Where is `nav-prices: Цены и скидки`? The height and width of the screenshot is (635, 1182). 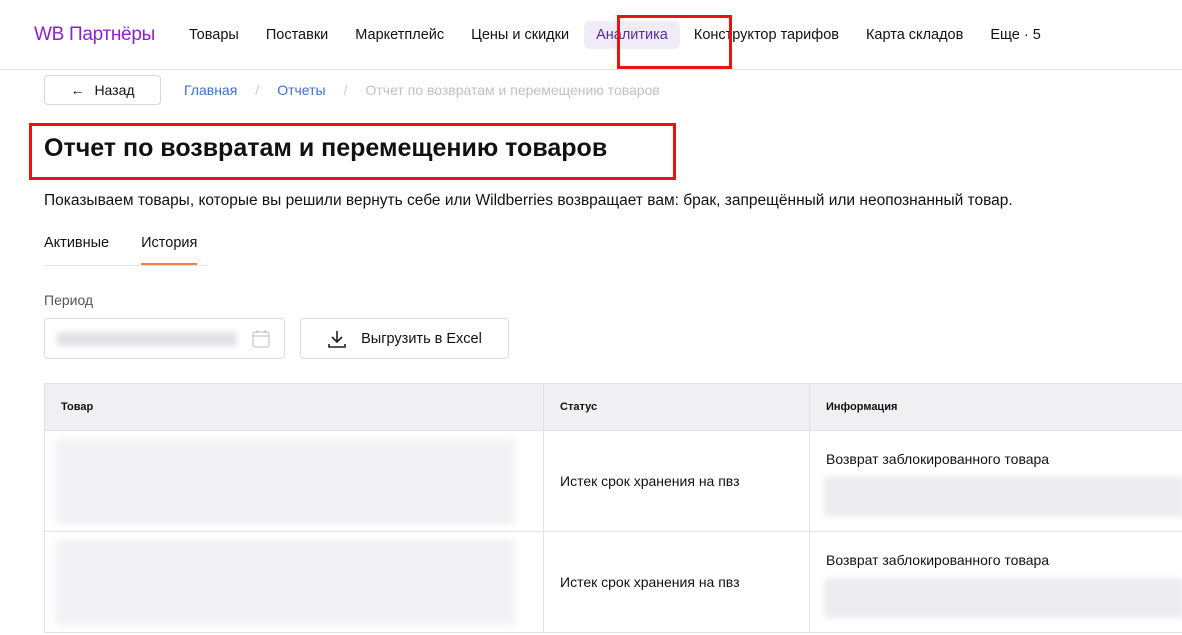 nav-prices: Цены и скидки is located at coordinates (520, 35).